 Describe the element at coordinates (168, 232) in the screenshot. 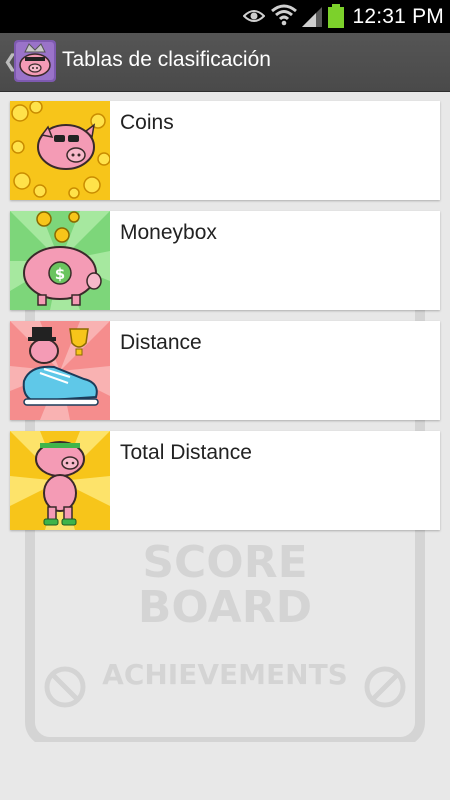

I see `leaderboard-label: Moneybox` at that location.